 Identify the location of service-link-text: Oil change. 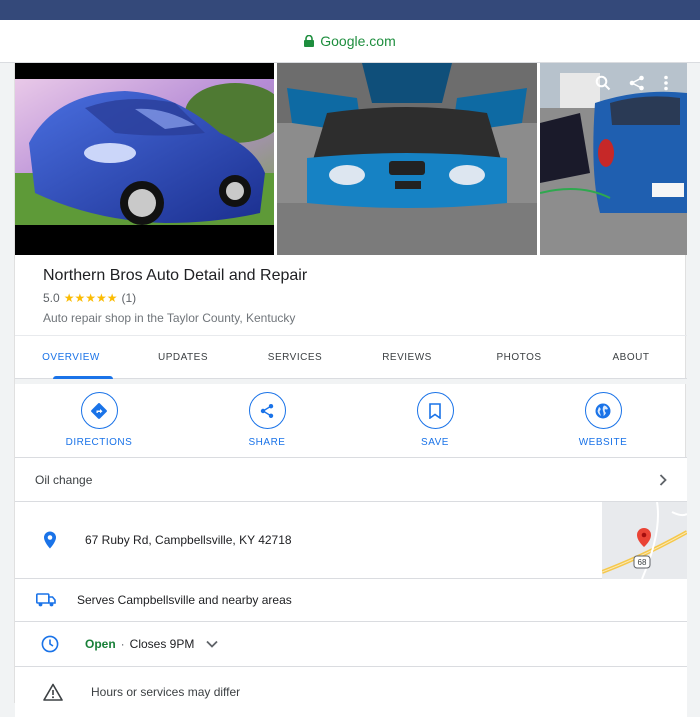
(64, 479).